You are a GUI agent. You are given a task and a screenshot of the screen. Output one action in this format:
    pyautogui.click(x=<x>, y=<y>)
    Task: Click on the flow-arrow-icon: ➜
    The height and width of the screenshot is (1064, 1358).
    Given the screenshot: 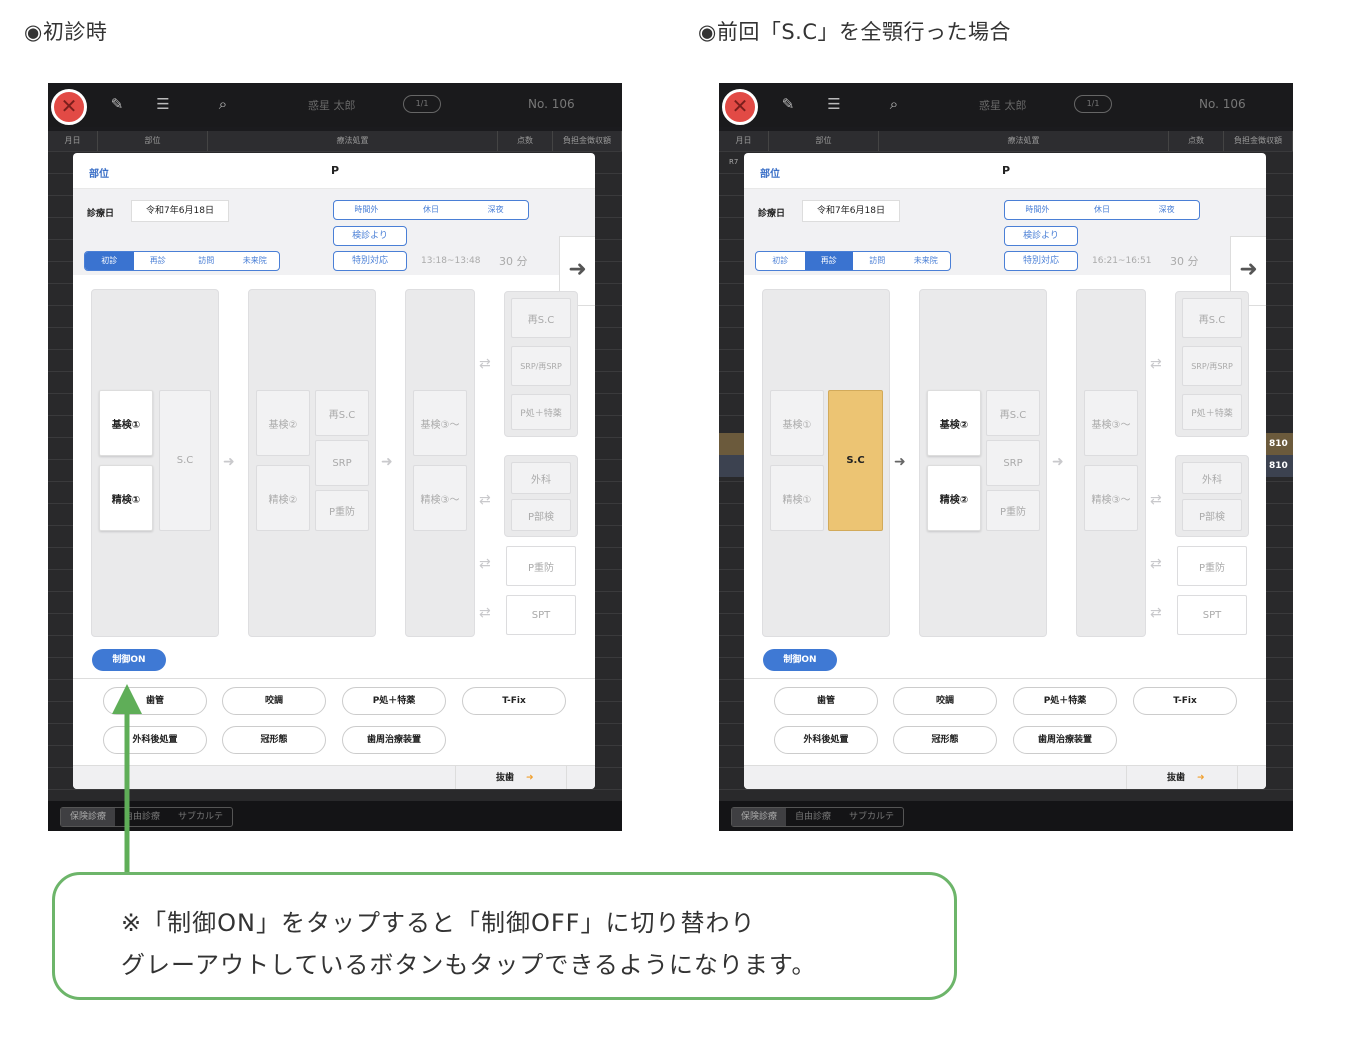 What is the action you would take?
    pyautogui.click(x=1058, y=462)
    